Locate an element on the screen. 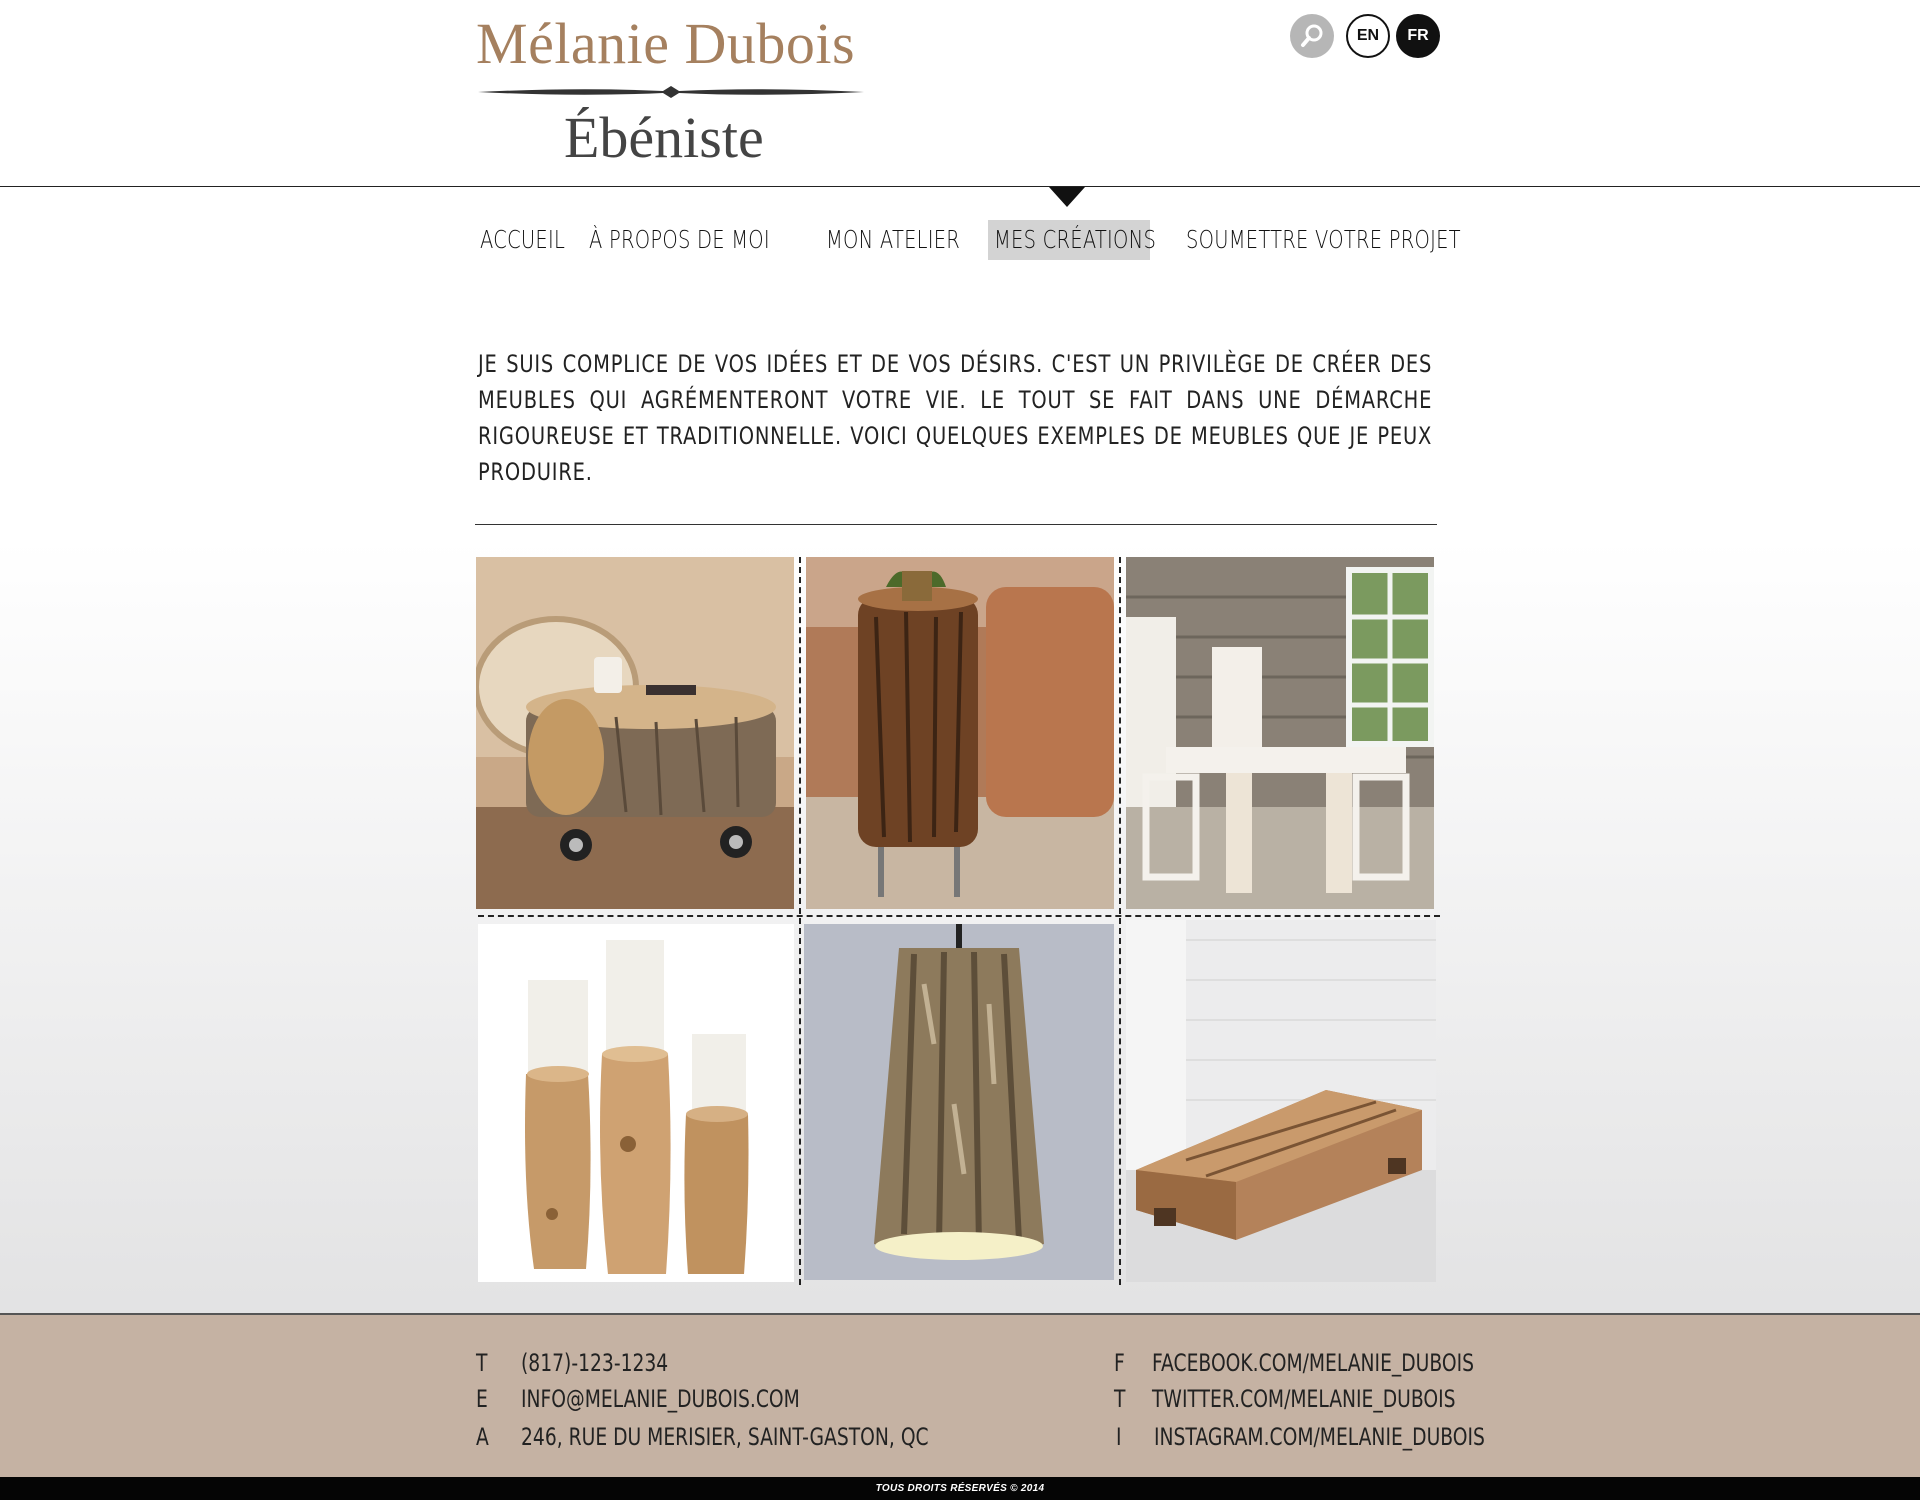 The width and height of the screenshot is (1920, 1500). footer-email-label: E is located at coordinates (482, 1399).